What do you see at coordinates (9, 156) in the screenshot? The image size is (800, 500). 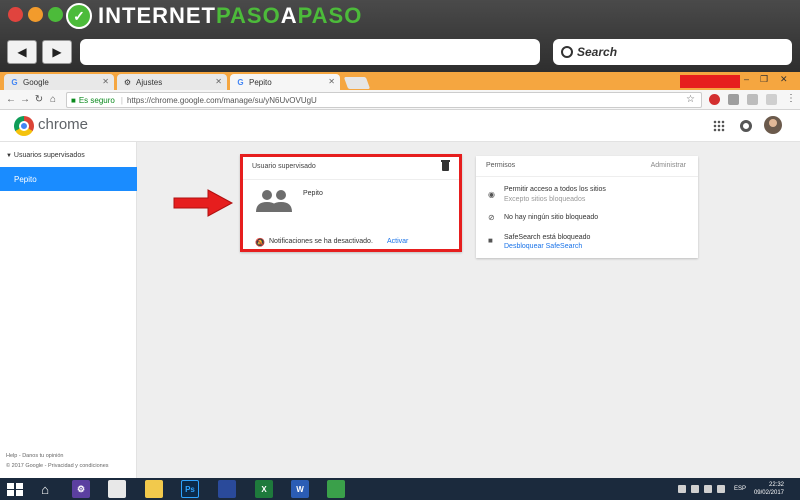 I see `caret-down-icon: ▼` at bounding box center [9, 156].